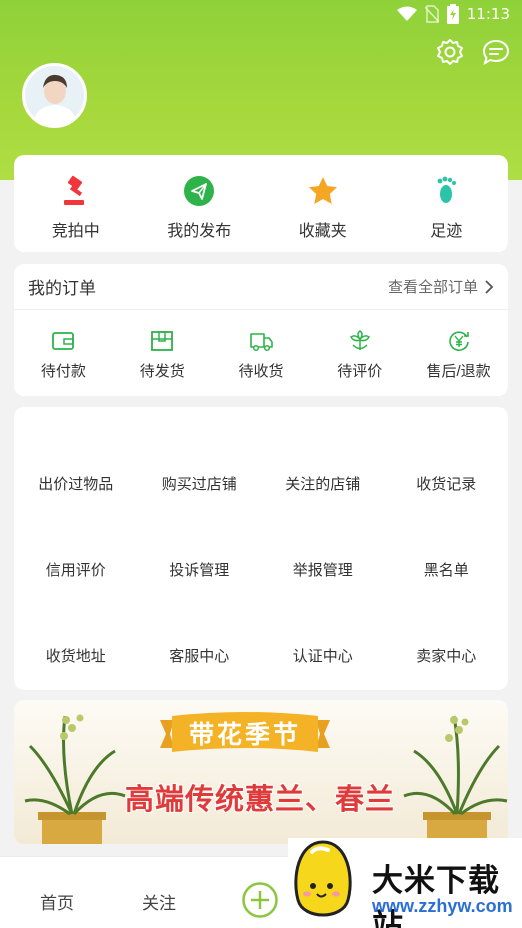  What do you see at coordinates (458, 341) in the screenshot?
I see `yen-refund-icon` at bounding box center [458, 341].